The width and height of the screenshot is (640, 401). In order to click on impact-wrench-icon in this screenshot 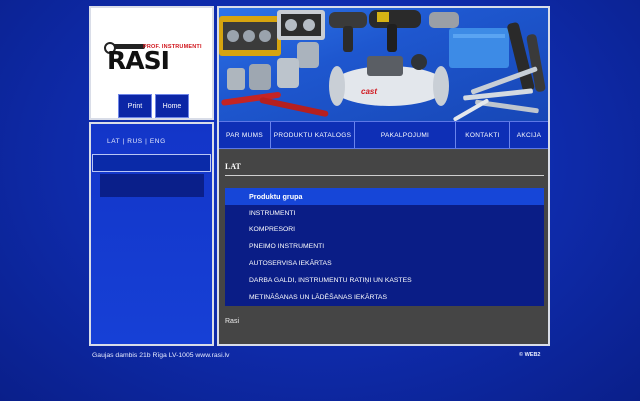, I will do `click(348, 20)`.